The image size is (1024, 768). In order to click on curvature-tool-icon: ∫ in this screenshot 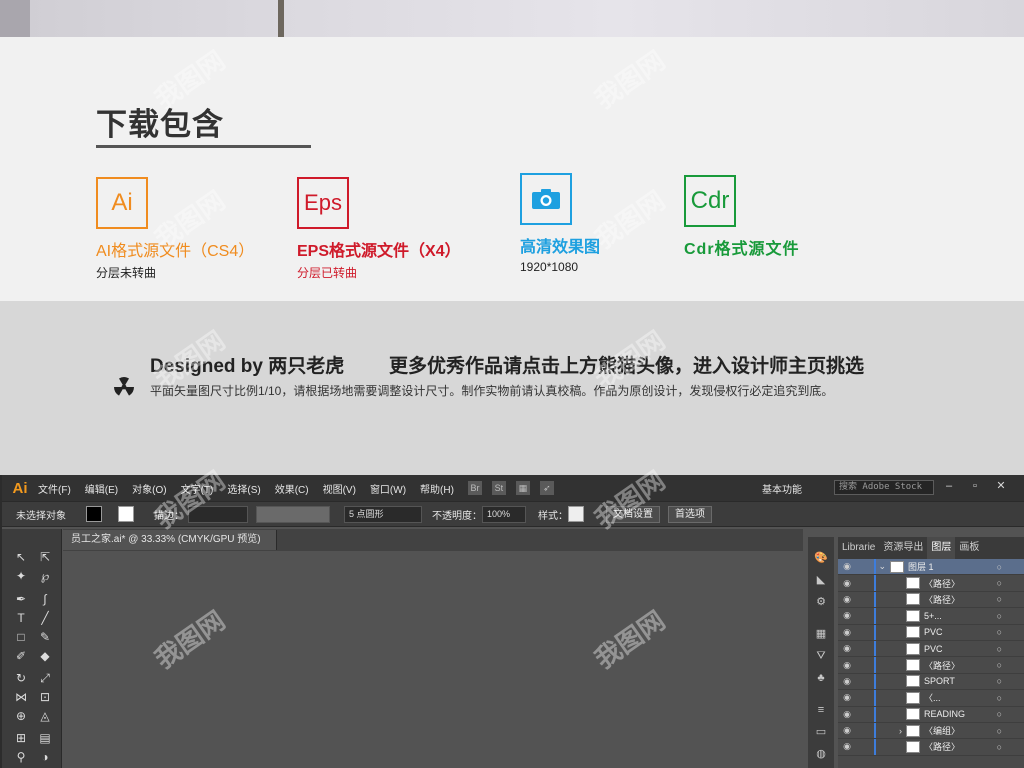, I will do `click(45, 599)`.